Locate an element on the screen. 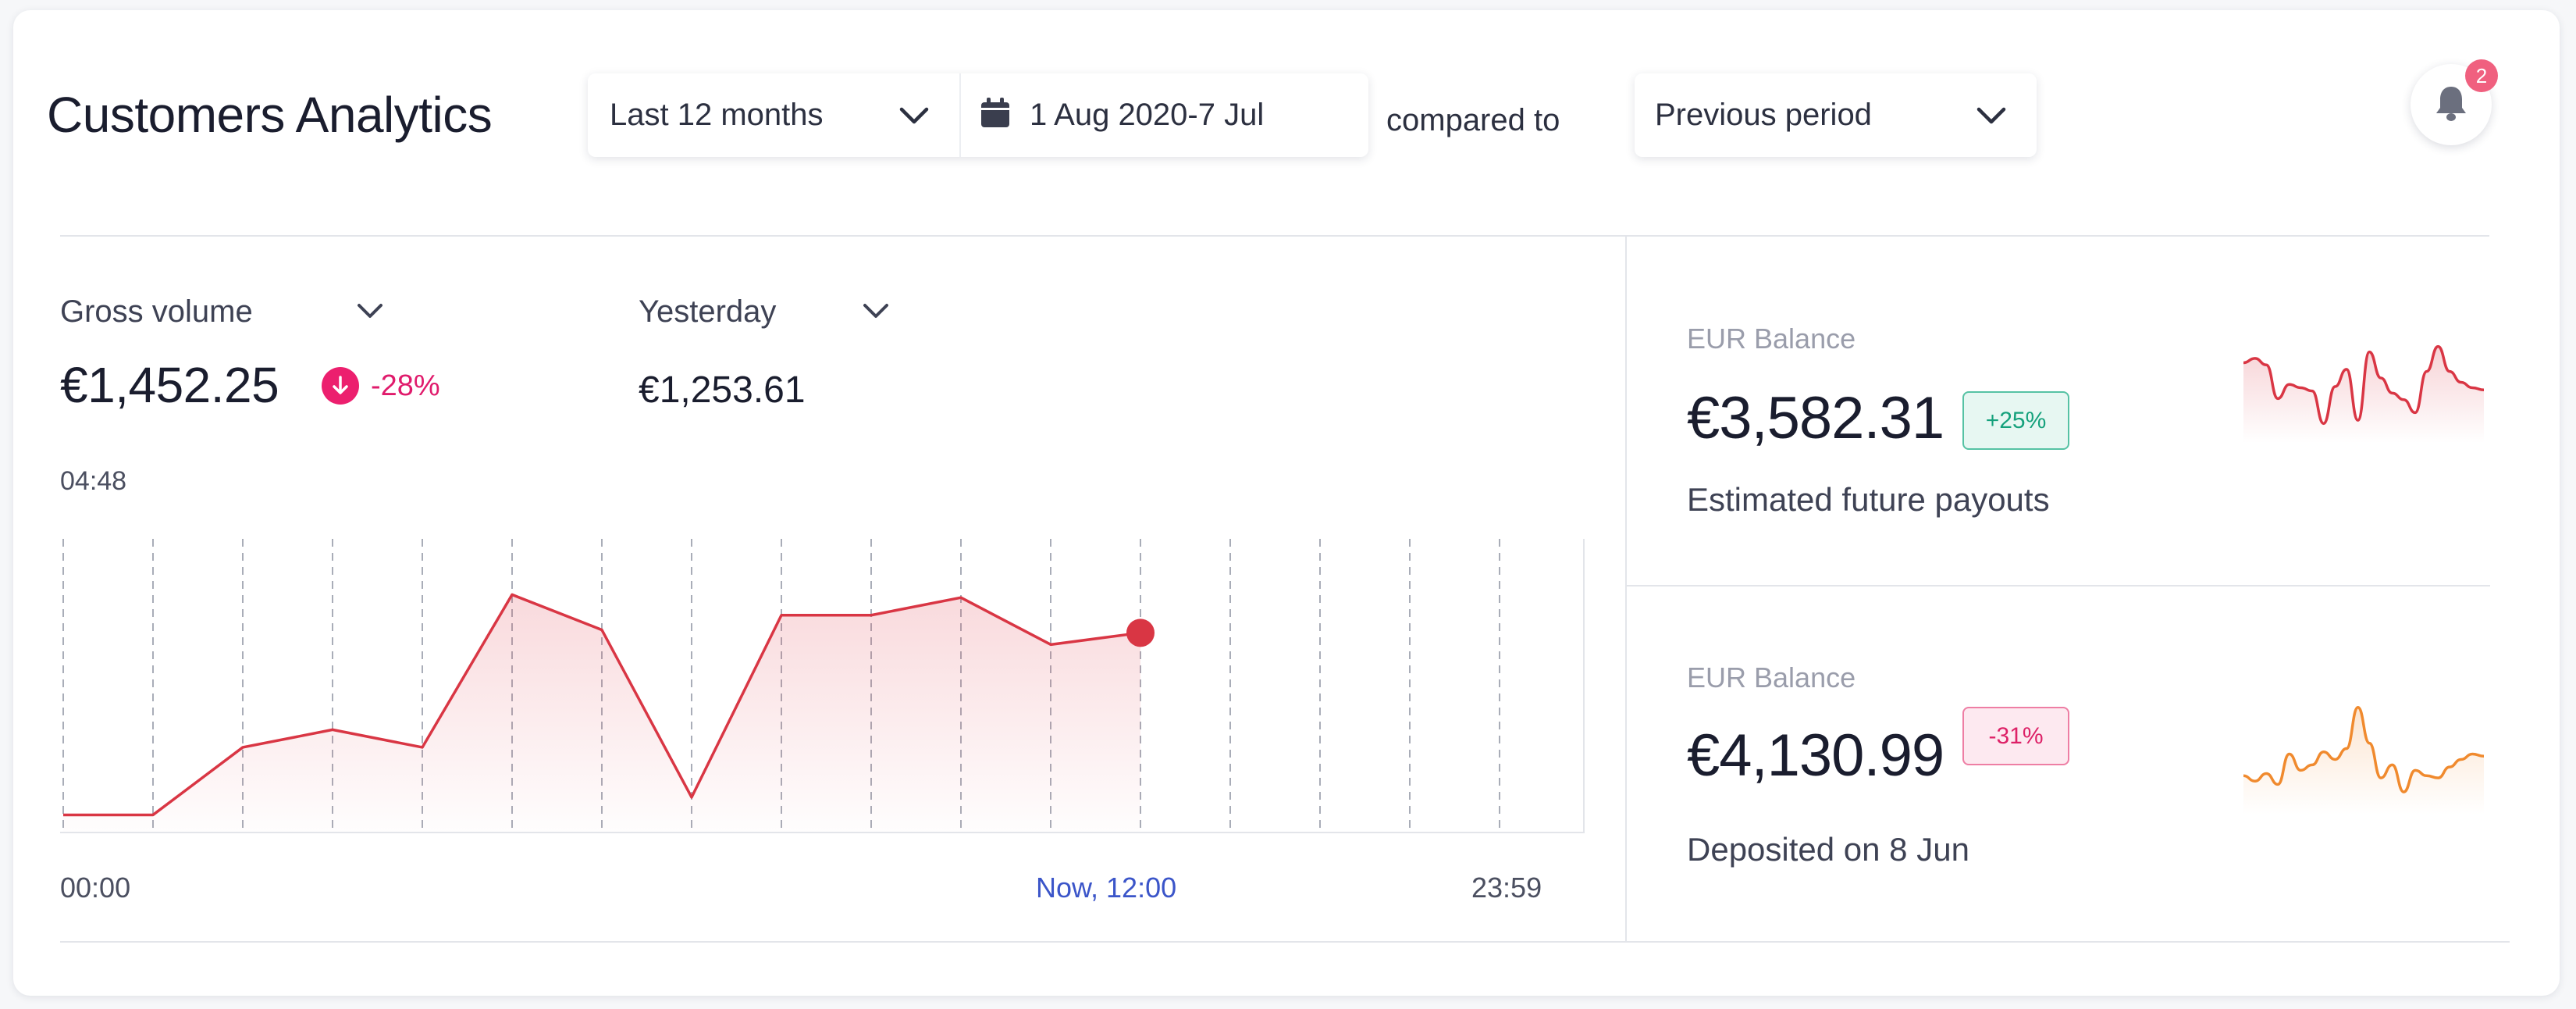 This screenshot has height=1009, width=2576. balance-1-label: EUR Balance is located at coordinates (1771, 339).